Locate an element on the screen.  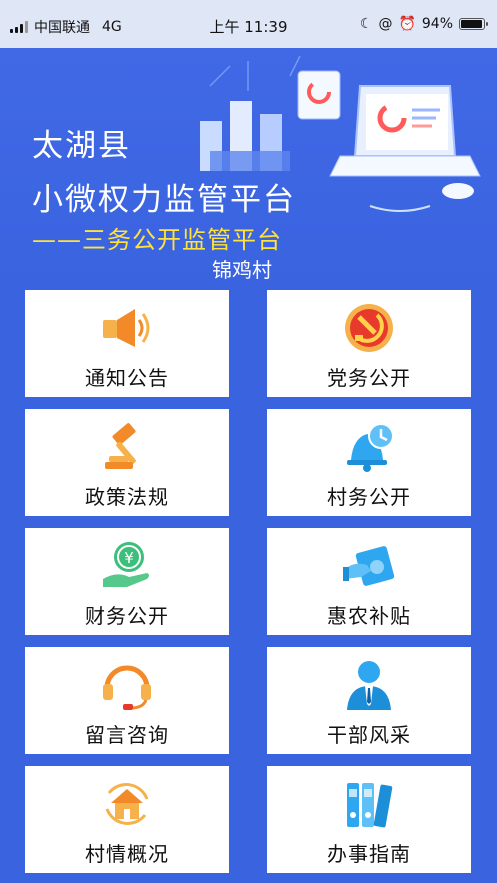
county-title: 太湖县 is located at coordinates (81, 146).